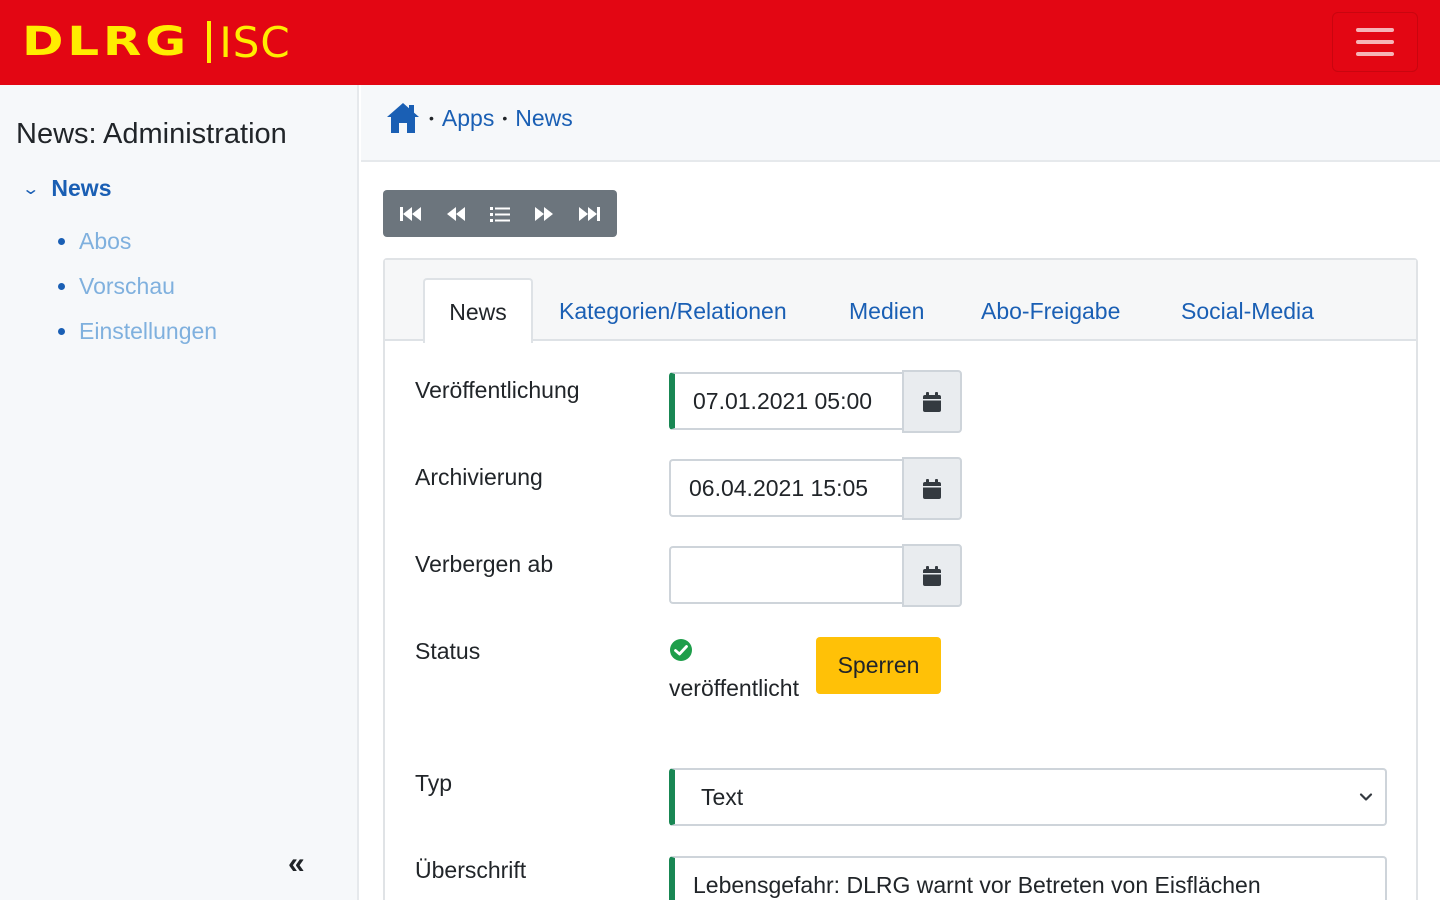  I want to click on sidebar-item-label: News, so click(81, 188).